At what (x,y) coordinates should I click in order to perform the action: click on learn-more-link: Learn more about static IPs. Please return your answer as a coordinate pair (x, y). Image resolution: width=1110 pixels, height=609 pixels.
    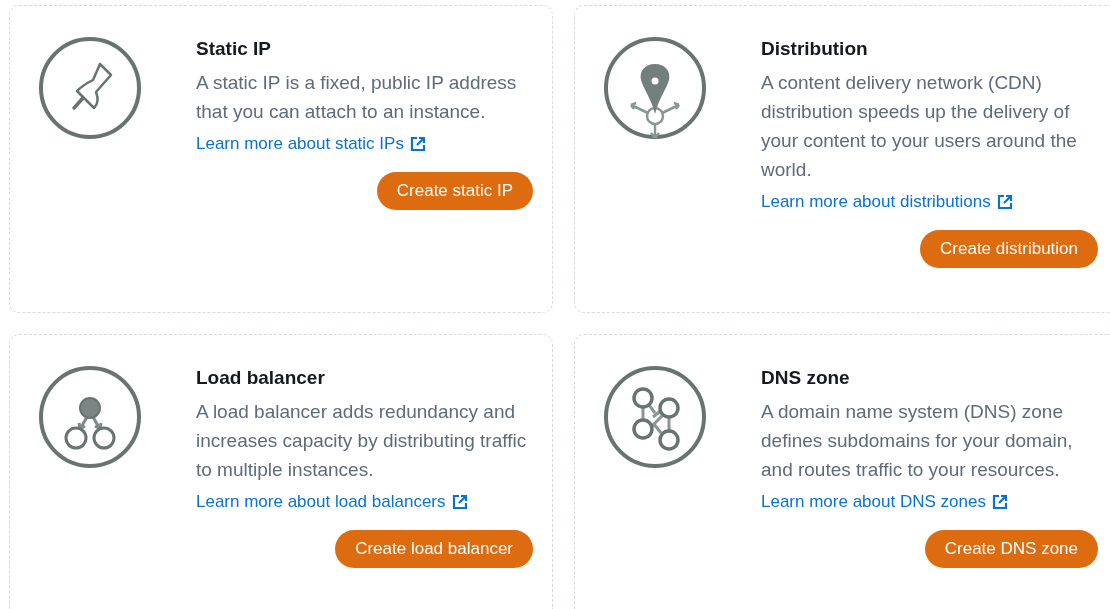
    Looking at the image, I should click on (311, 144).